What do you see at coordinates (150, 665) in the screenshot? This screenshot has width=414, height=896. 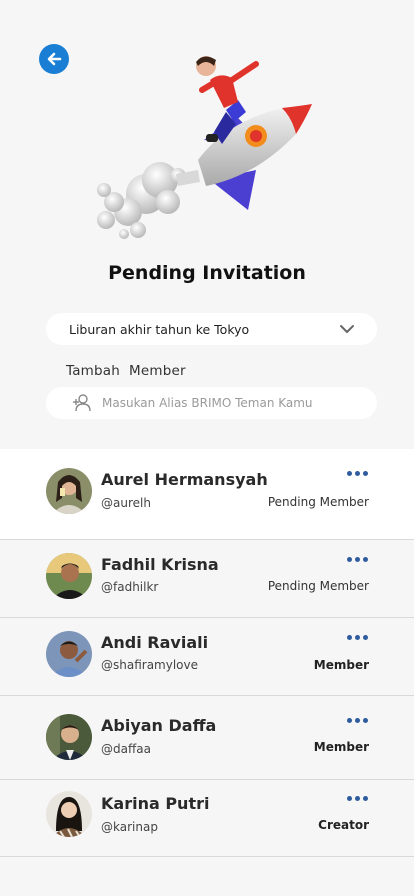 I see `member-handle: @shafiramylove` at bounding box center [150, 665].